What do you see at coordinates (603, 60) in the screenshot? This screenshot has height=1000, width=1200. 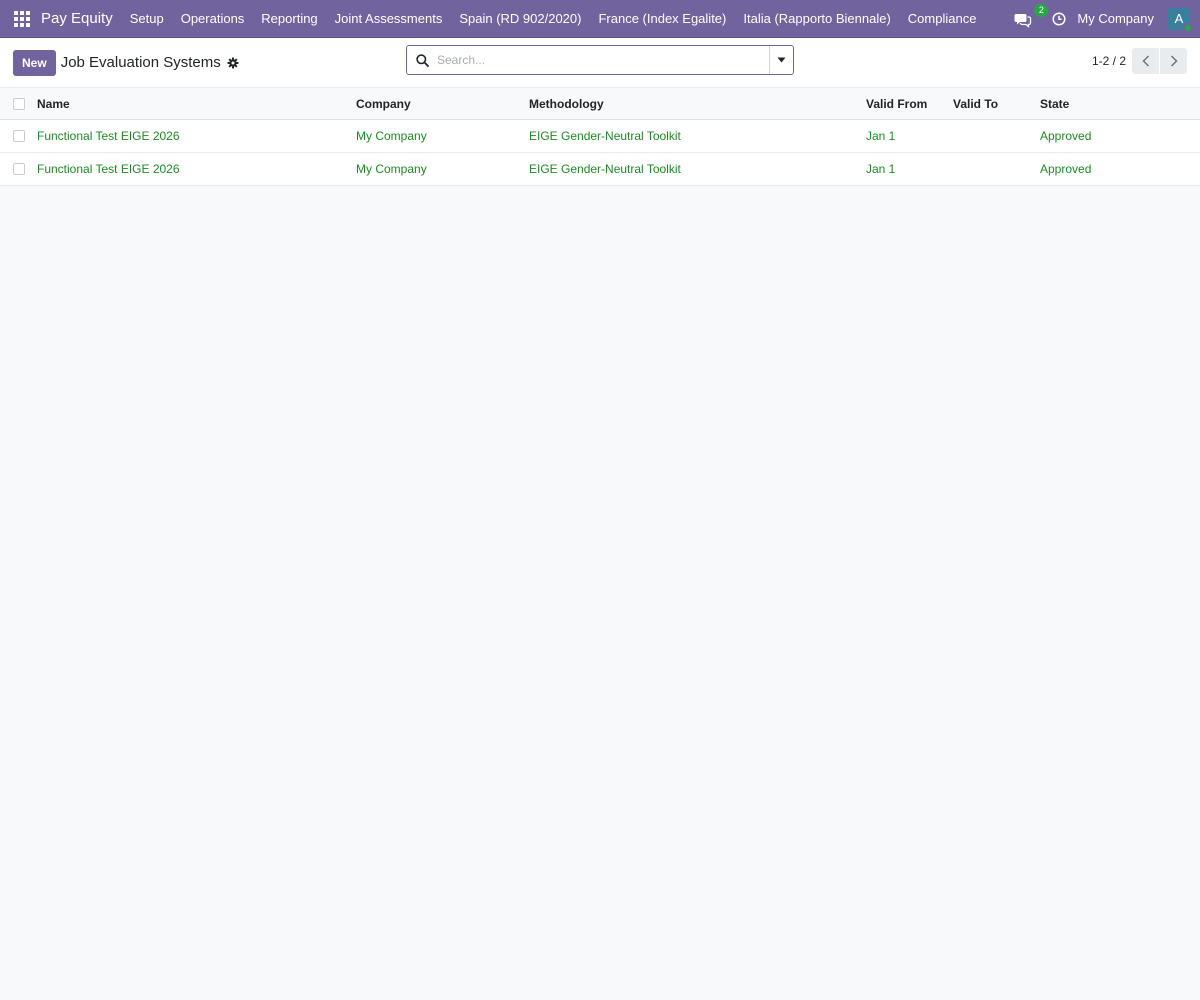 I see `search-input` at bounding box center [603, 60].